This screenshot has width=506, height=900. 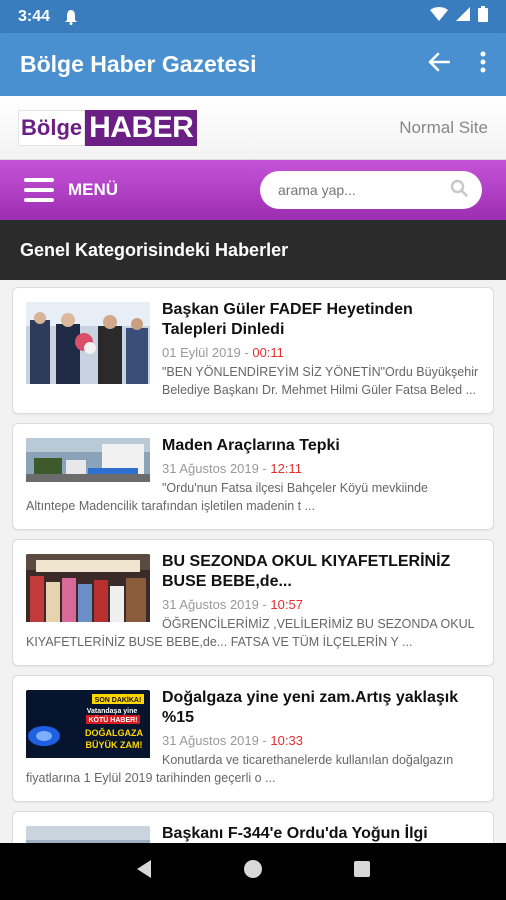 I want to click on hamburger-menu-icon, so click(x=39, y=190).